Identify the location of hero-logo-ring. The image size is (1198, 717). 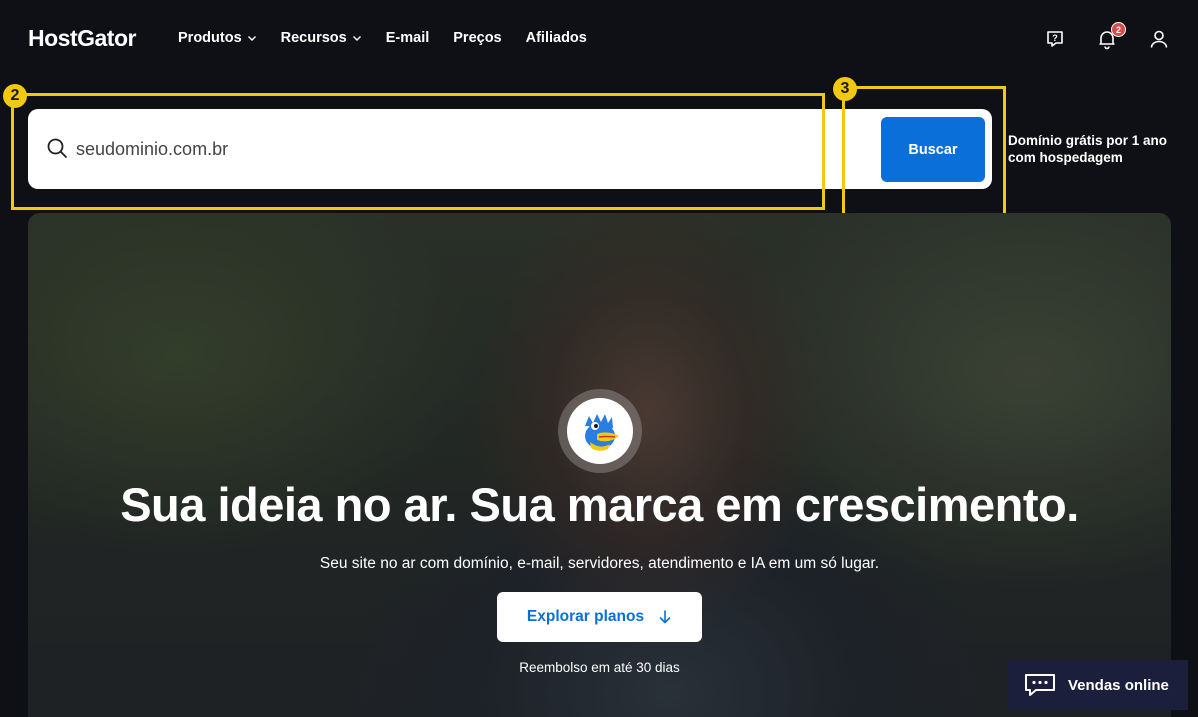
(600, 431).